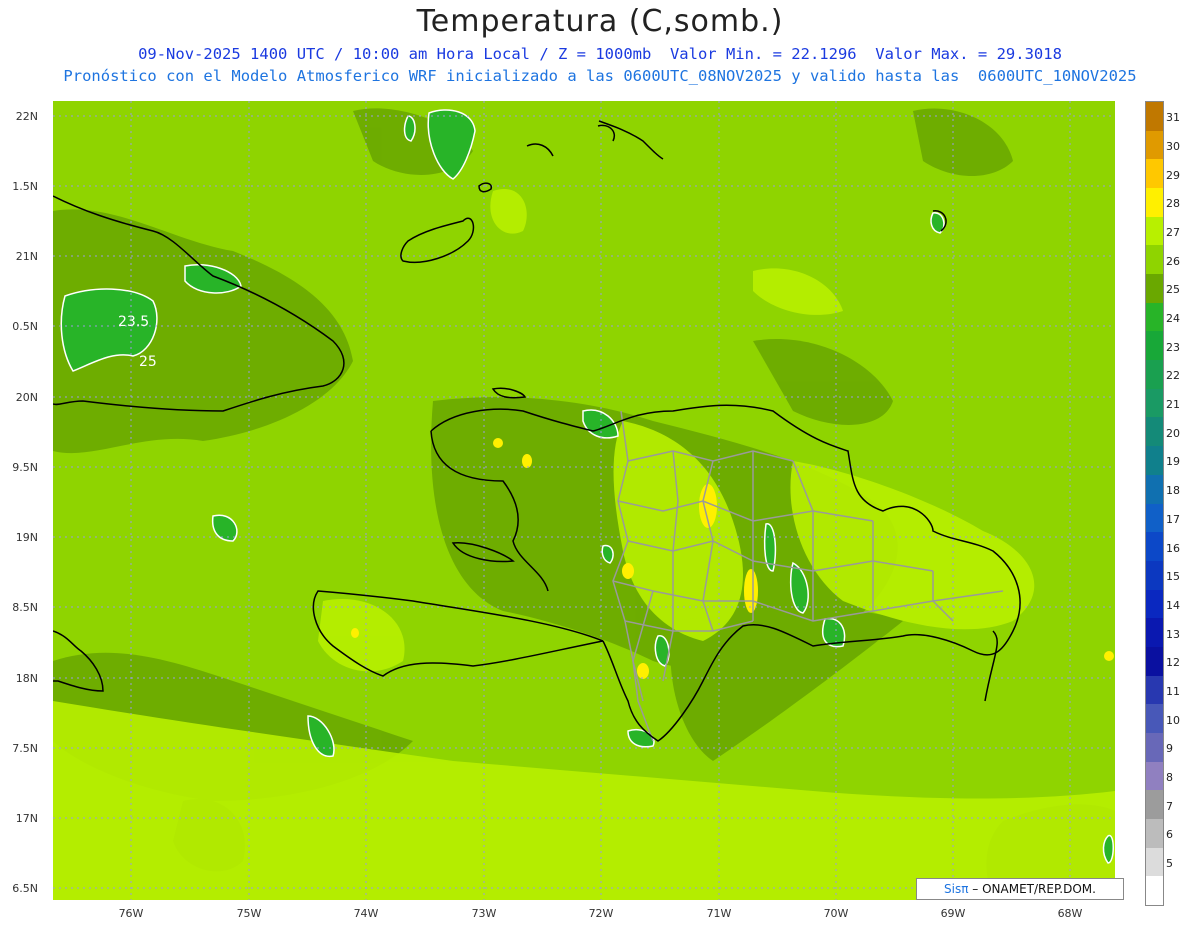 The image size is (1200, 927). Describe the element at coordinates (25, 326) in the screenshot. I see `lat-label: 0.5N` at that location.